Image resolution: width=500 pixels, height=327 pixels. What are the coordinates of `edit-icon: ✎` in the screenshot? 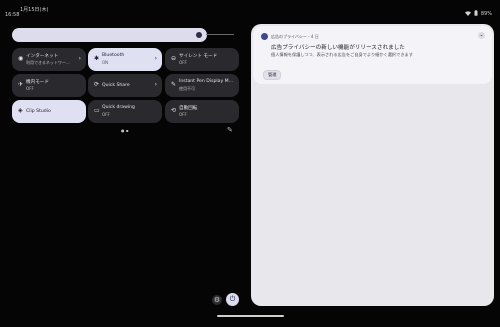 It's located at (230, 130).